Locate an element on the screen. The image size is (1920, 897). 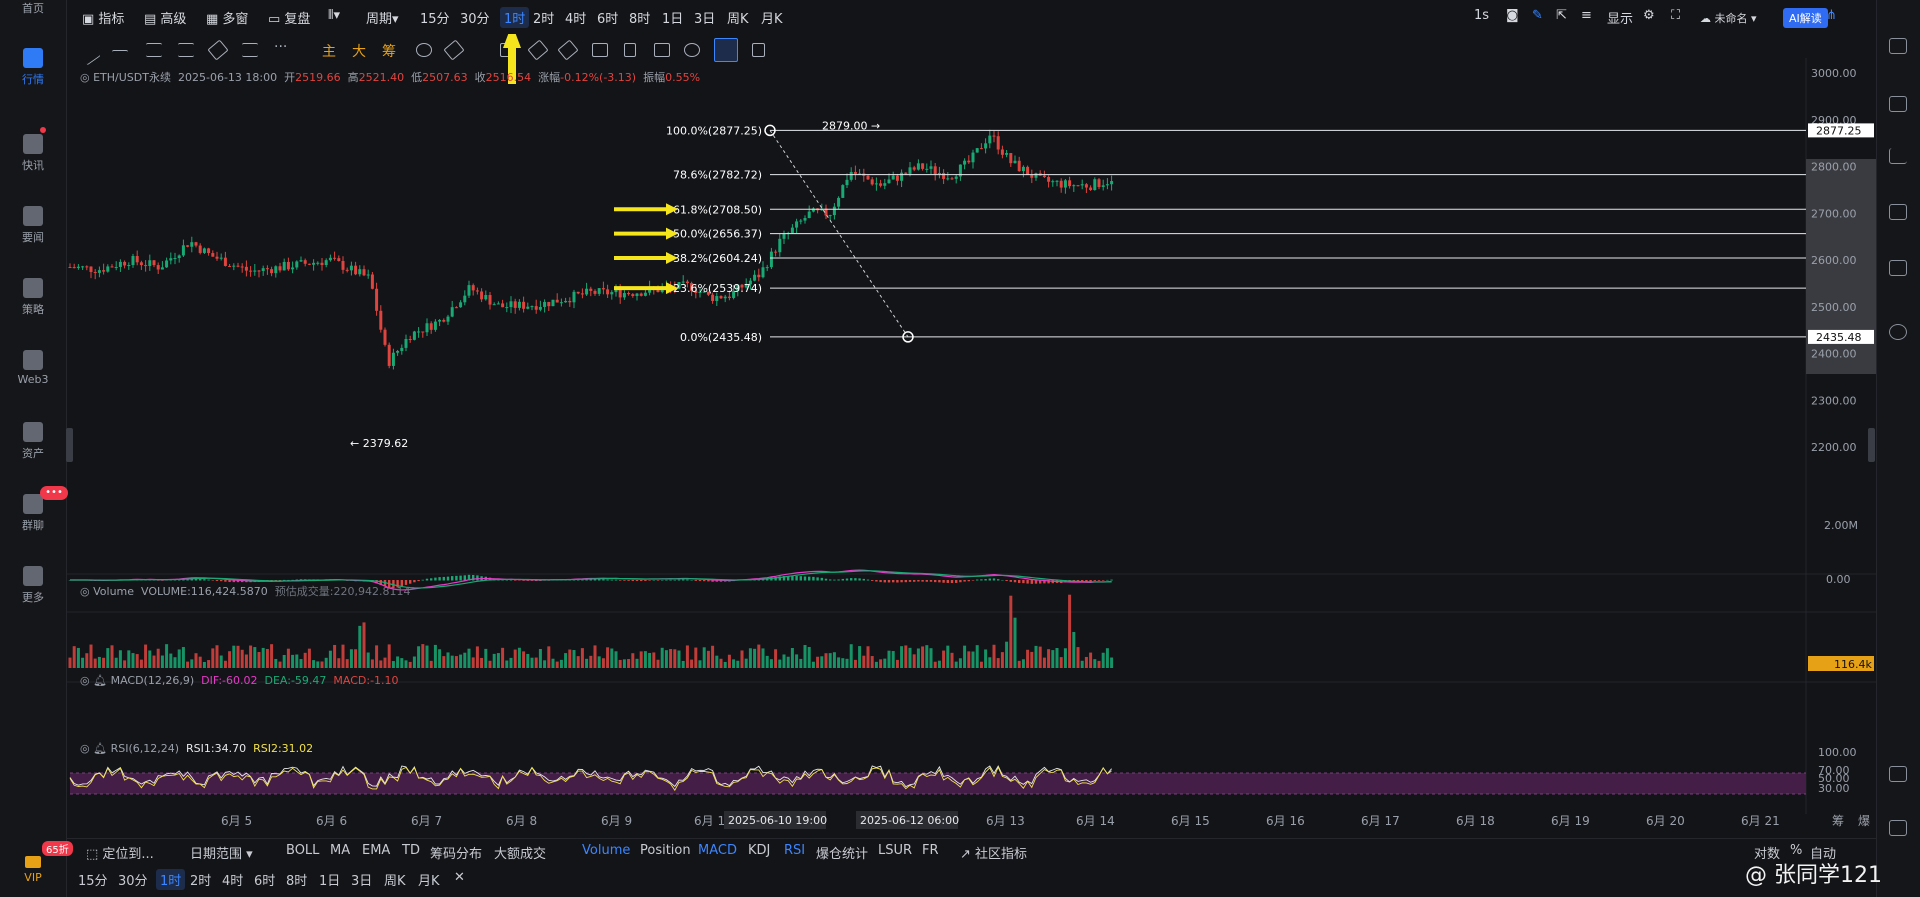
trend-icon is located at coordinates (1898, 156).